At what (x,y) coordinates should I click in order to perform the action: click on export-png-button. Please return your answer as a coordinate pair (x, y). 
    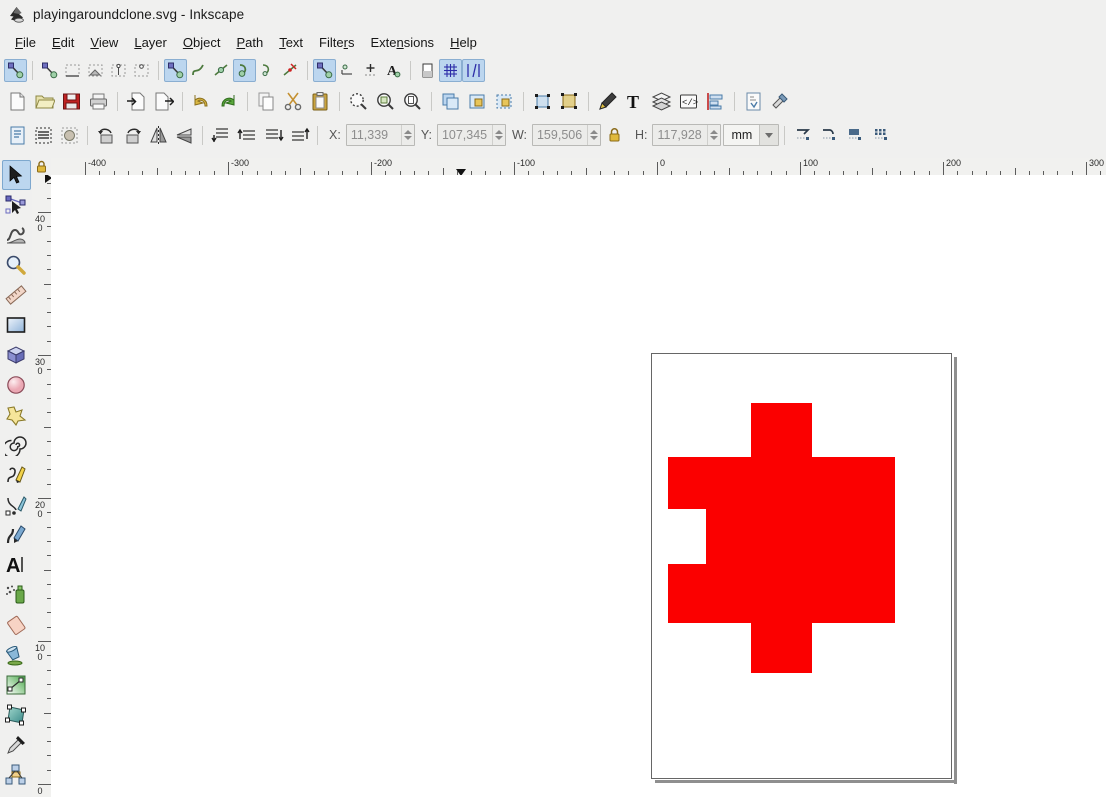
    Looking at the image, I should click on (163, 101).